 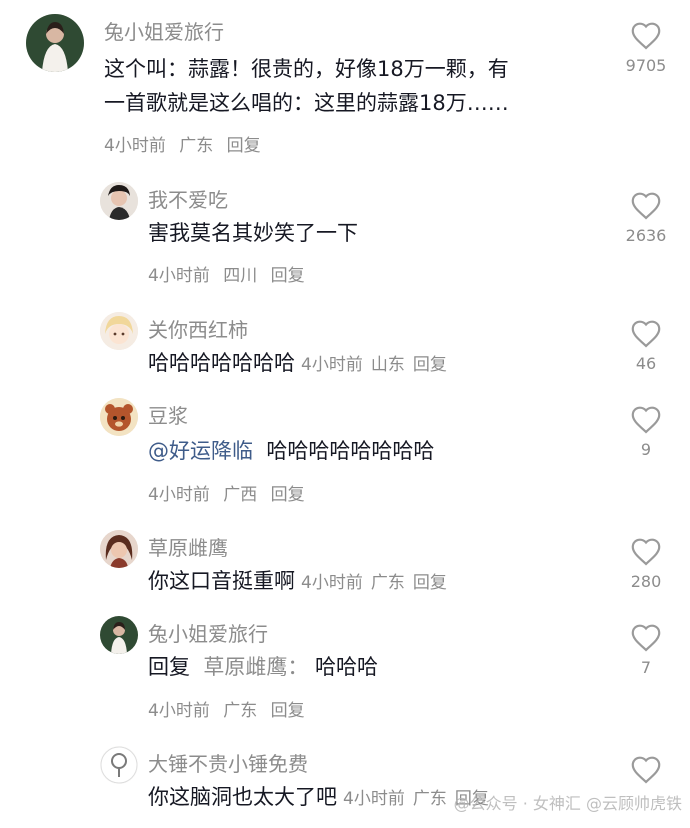 What do you see at coordinates (221, 581) in the screenshot?
I see `comment-text-content: 你这口音挺重啊` at bounding box center [221, 581].